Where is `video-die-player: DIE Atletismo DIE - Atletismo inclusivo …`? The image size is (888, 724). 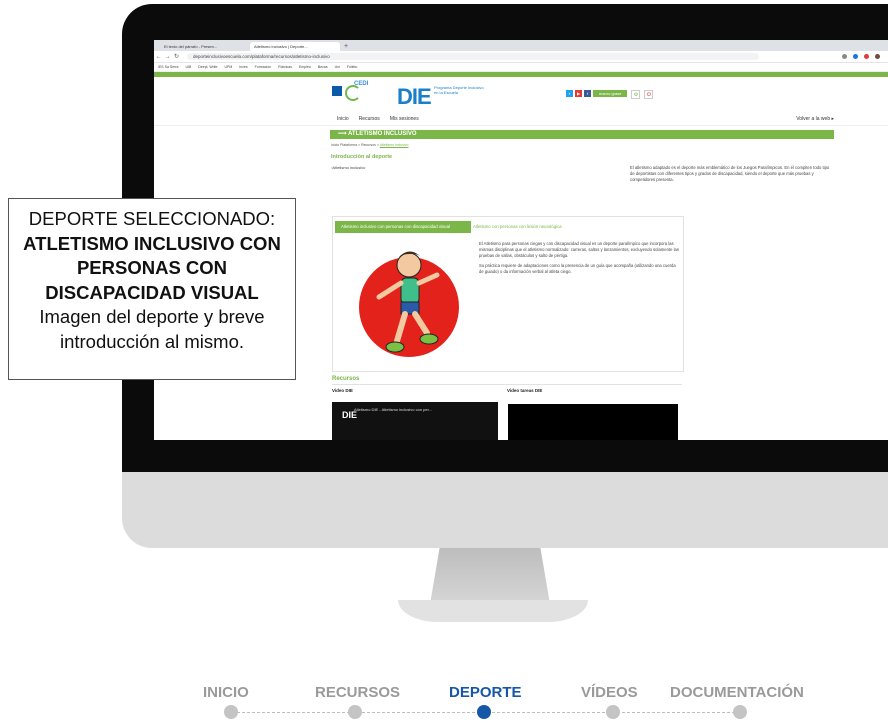
video-die-player: DIE Atletismo DIE - Atletismo inclusivo … is located at coordinates (415, 421).